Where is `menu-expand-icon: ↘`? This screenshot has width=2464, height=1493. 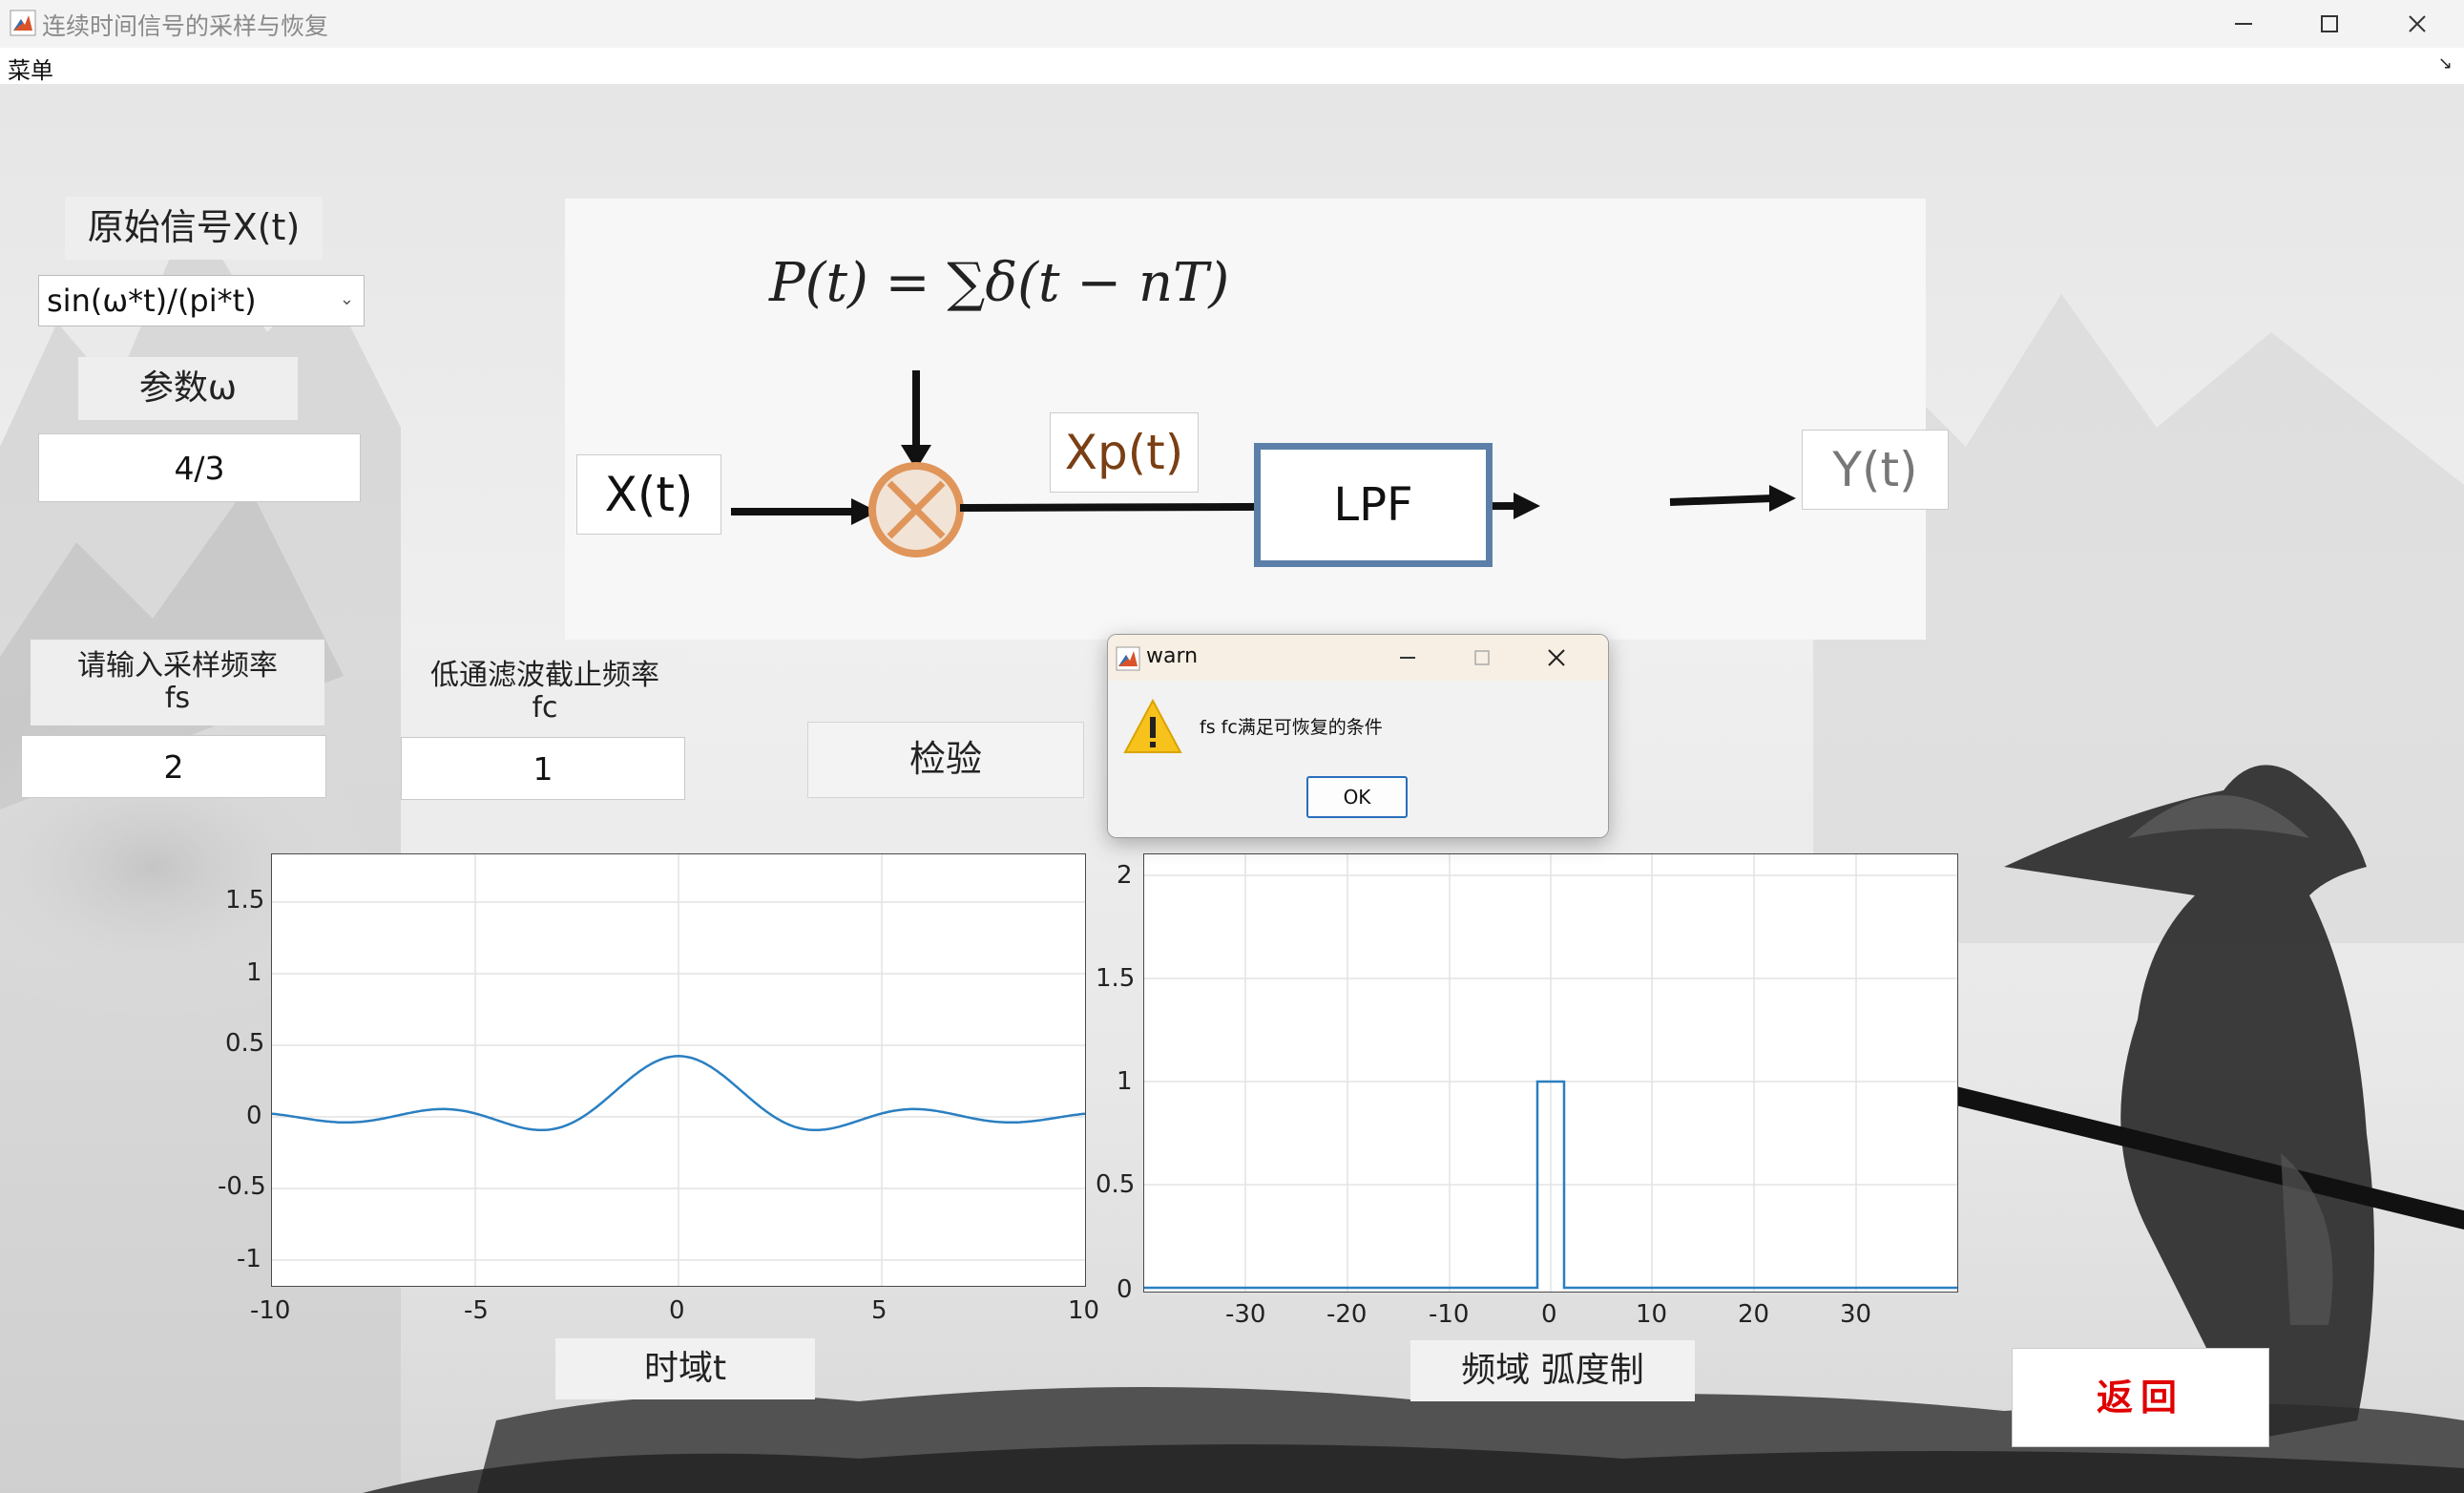
menu-expand-icon: ↘ is located at coordinates (2445, 63).